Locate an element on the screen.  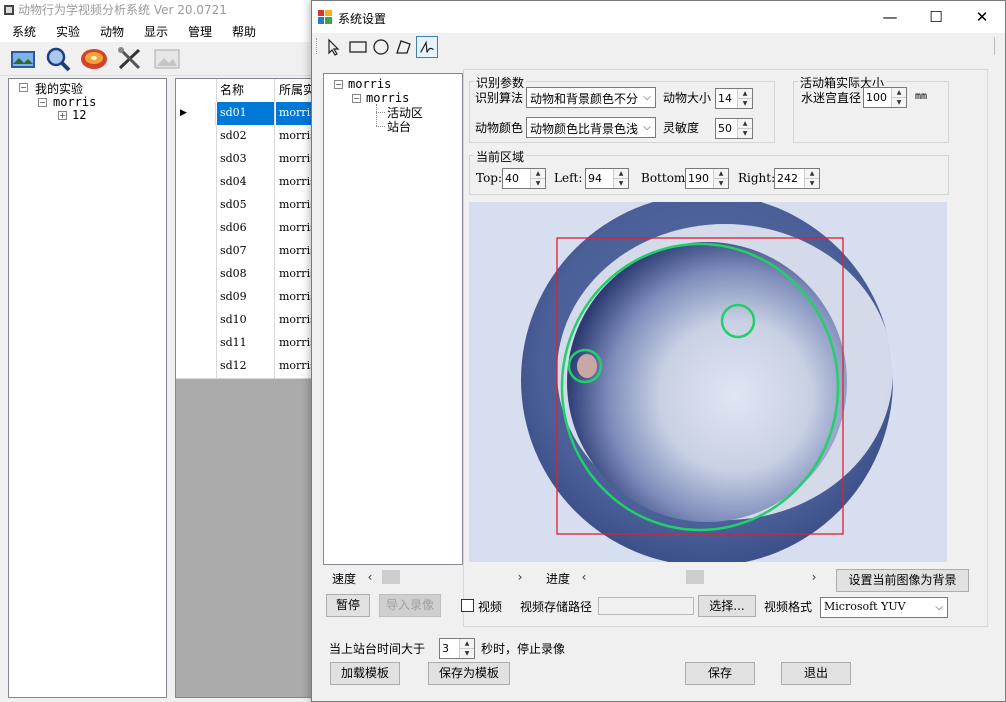
top-stepper: 40 ▲ ▼ is located at coordinates (524, 178).